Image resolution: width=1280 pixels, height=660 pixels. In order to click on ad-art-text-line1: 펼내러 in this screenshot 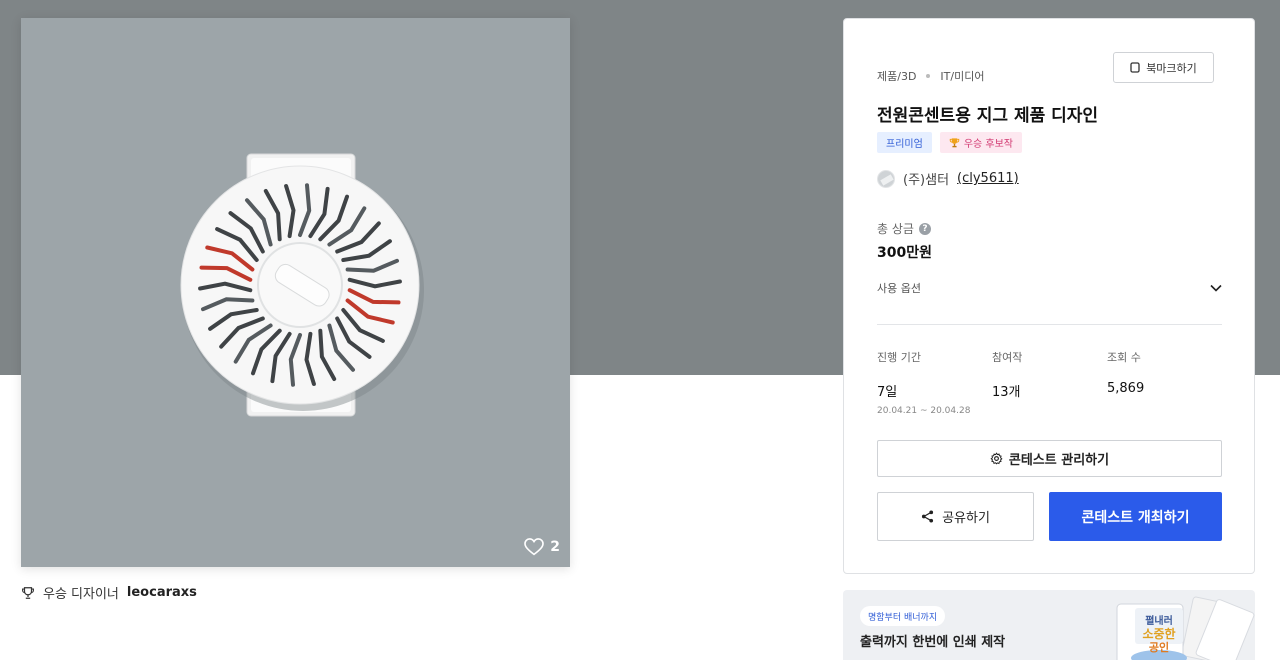, I will do `click(1159, 620)`.